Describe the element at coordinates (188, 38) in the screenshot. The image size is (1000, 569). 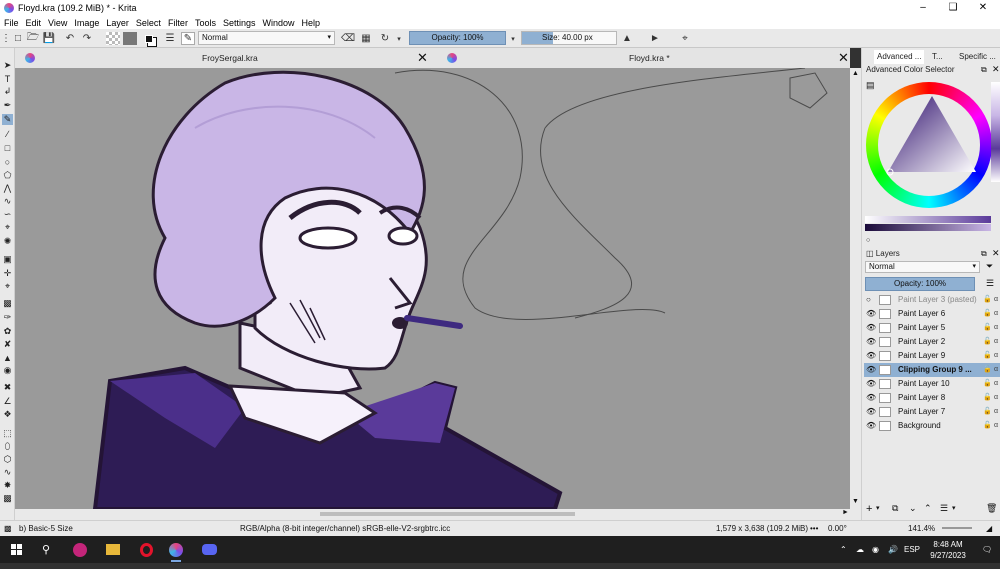
I see `brush-preset-icon: ✎` at that location.